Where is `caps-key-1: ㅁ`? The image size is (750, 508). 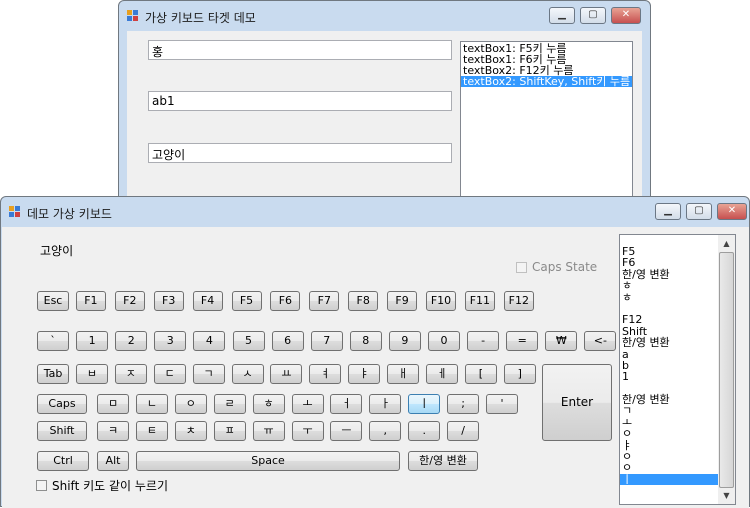 caps-key-1: ㅁ is located at coordinates (113, 404).